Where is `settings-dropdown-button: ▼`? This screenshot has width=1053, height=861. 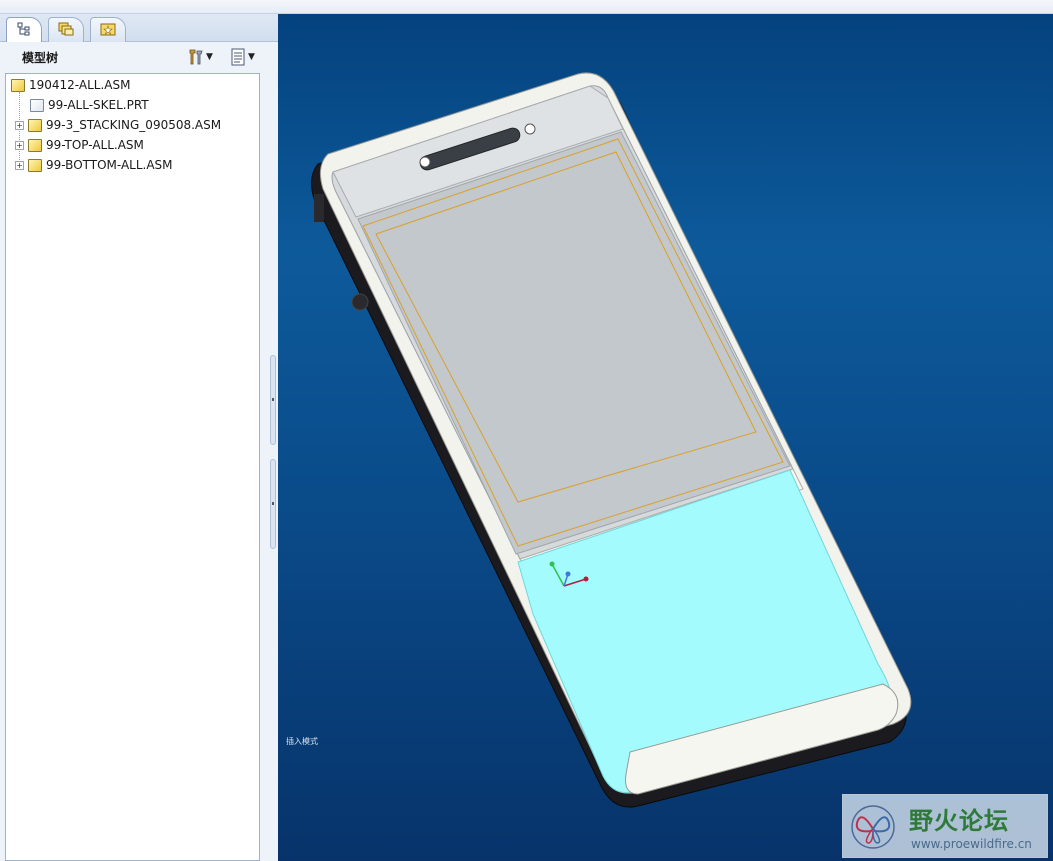 settings-dropdown-button: ▼ is located at coordinates (200, 57).